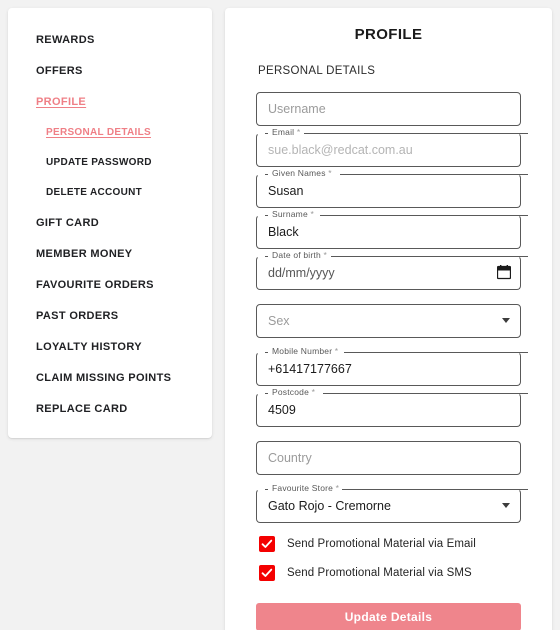  What do you see at coordinates (110, 408) in the screenshot?
I see `sidebar-item-replace-card: REPLACE CARD` at bounding box center [110, 408].